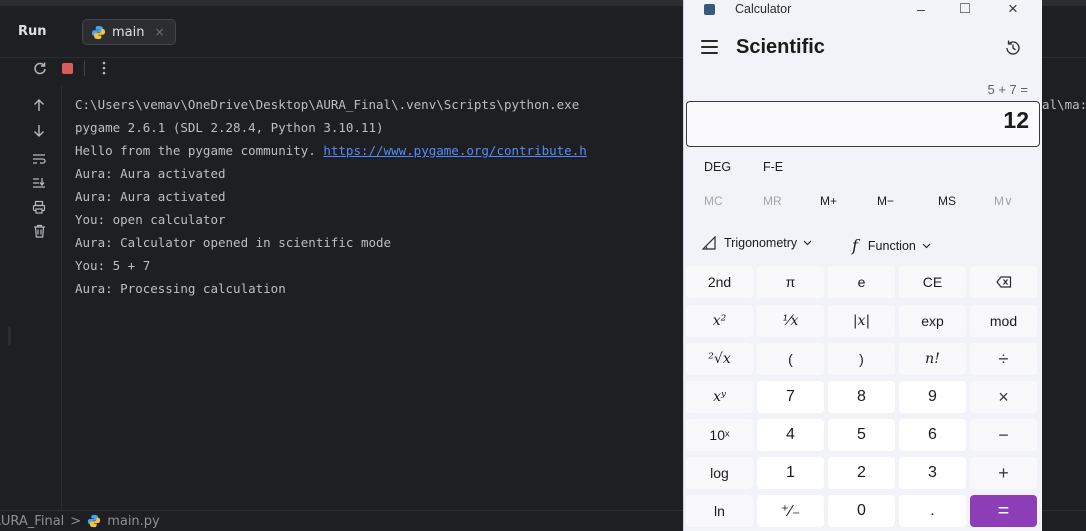  What do you see at coordinates (885, 201) in the screenshot?
I see `memory-button: M−` at bounding box center [885, 201].